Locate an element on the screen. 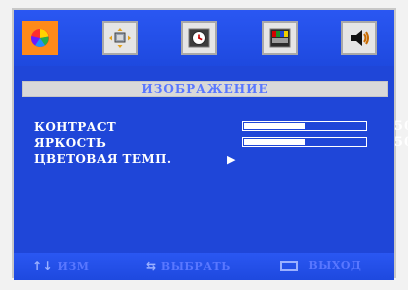 The width and height of the screenshot is (408, 290). hint-exit: ВЫХОД is located at coordinates (320, 266).